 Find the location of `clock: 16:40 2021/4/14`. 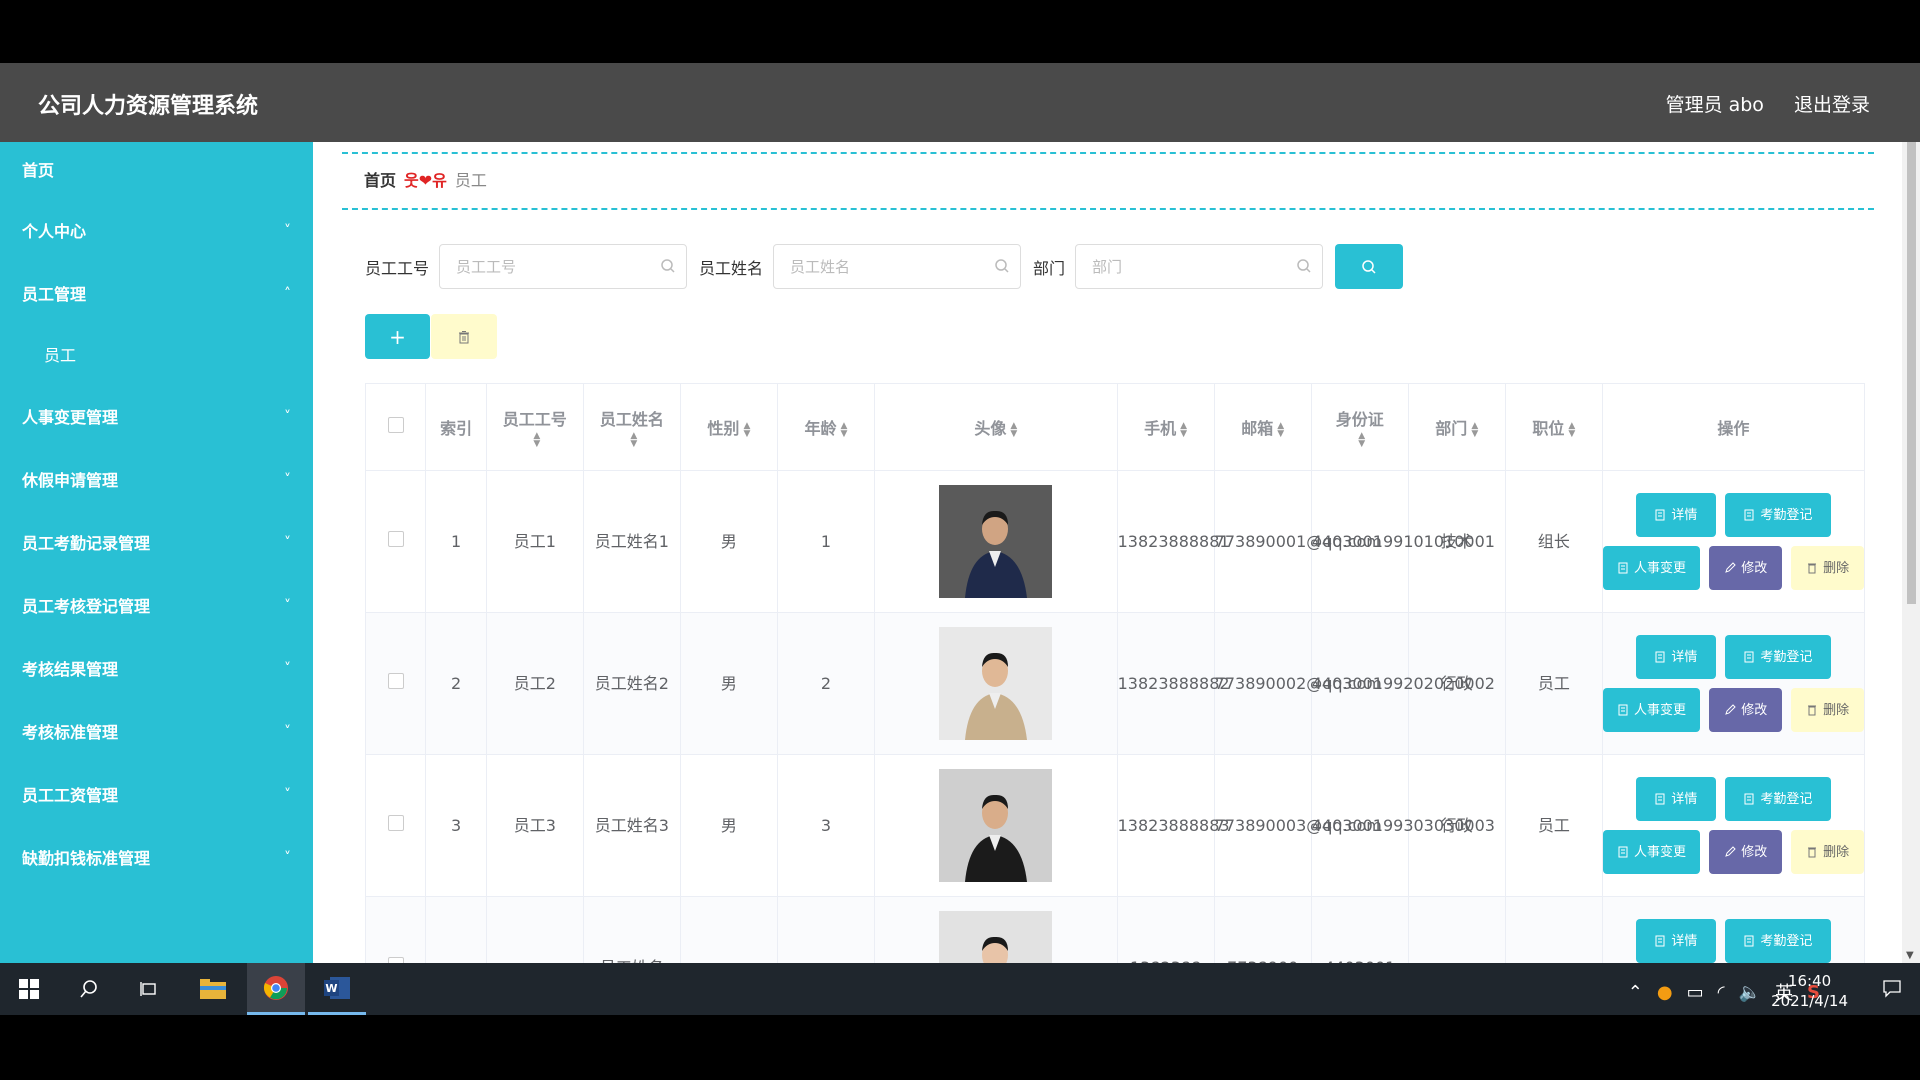

clock: 16:40 2021/4/14 is located at coordinates (1809, 991).